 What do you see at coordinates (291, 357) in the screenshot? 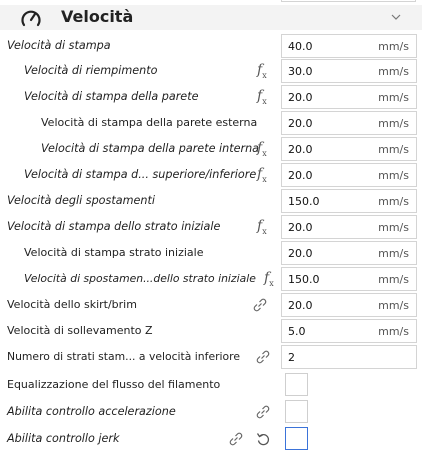
I see `input-value: 2` at bounding box center [291, 357].